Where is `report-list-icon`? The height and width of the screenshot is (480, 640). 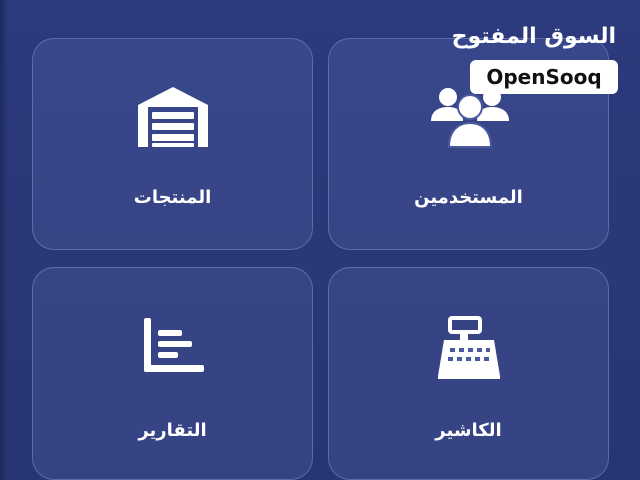
report-list-icon is located at coordinates (173, 345).